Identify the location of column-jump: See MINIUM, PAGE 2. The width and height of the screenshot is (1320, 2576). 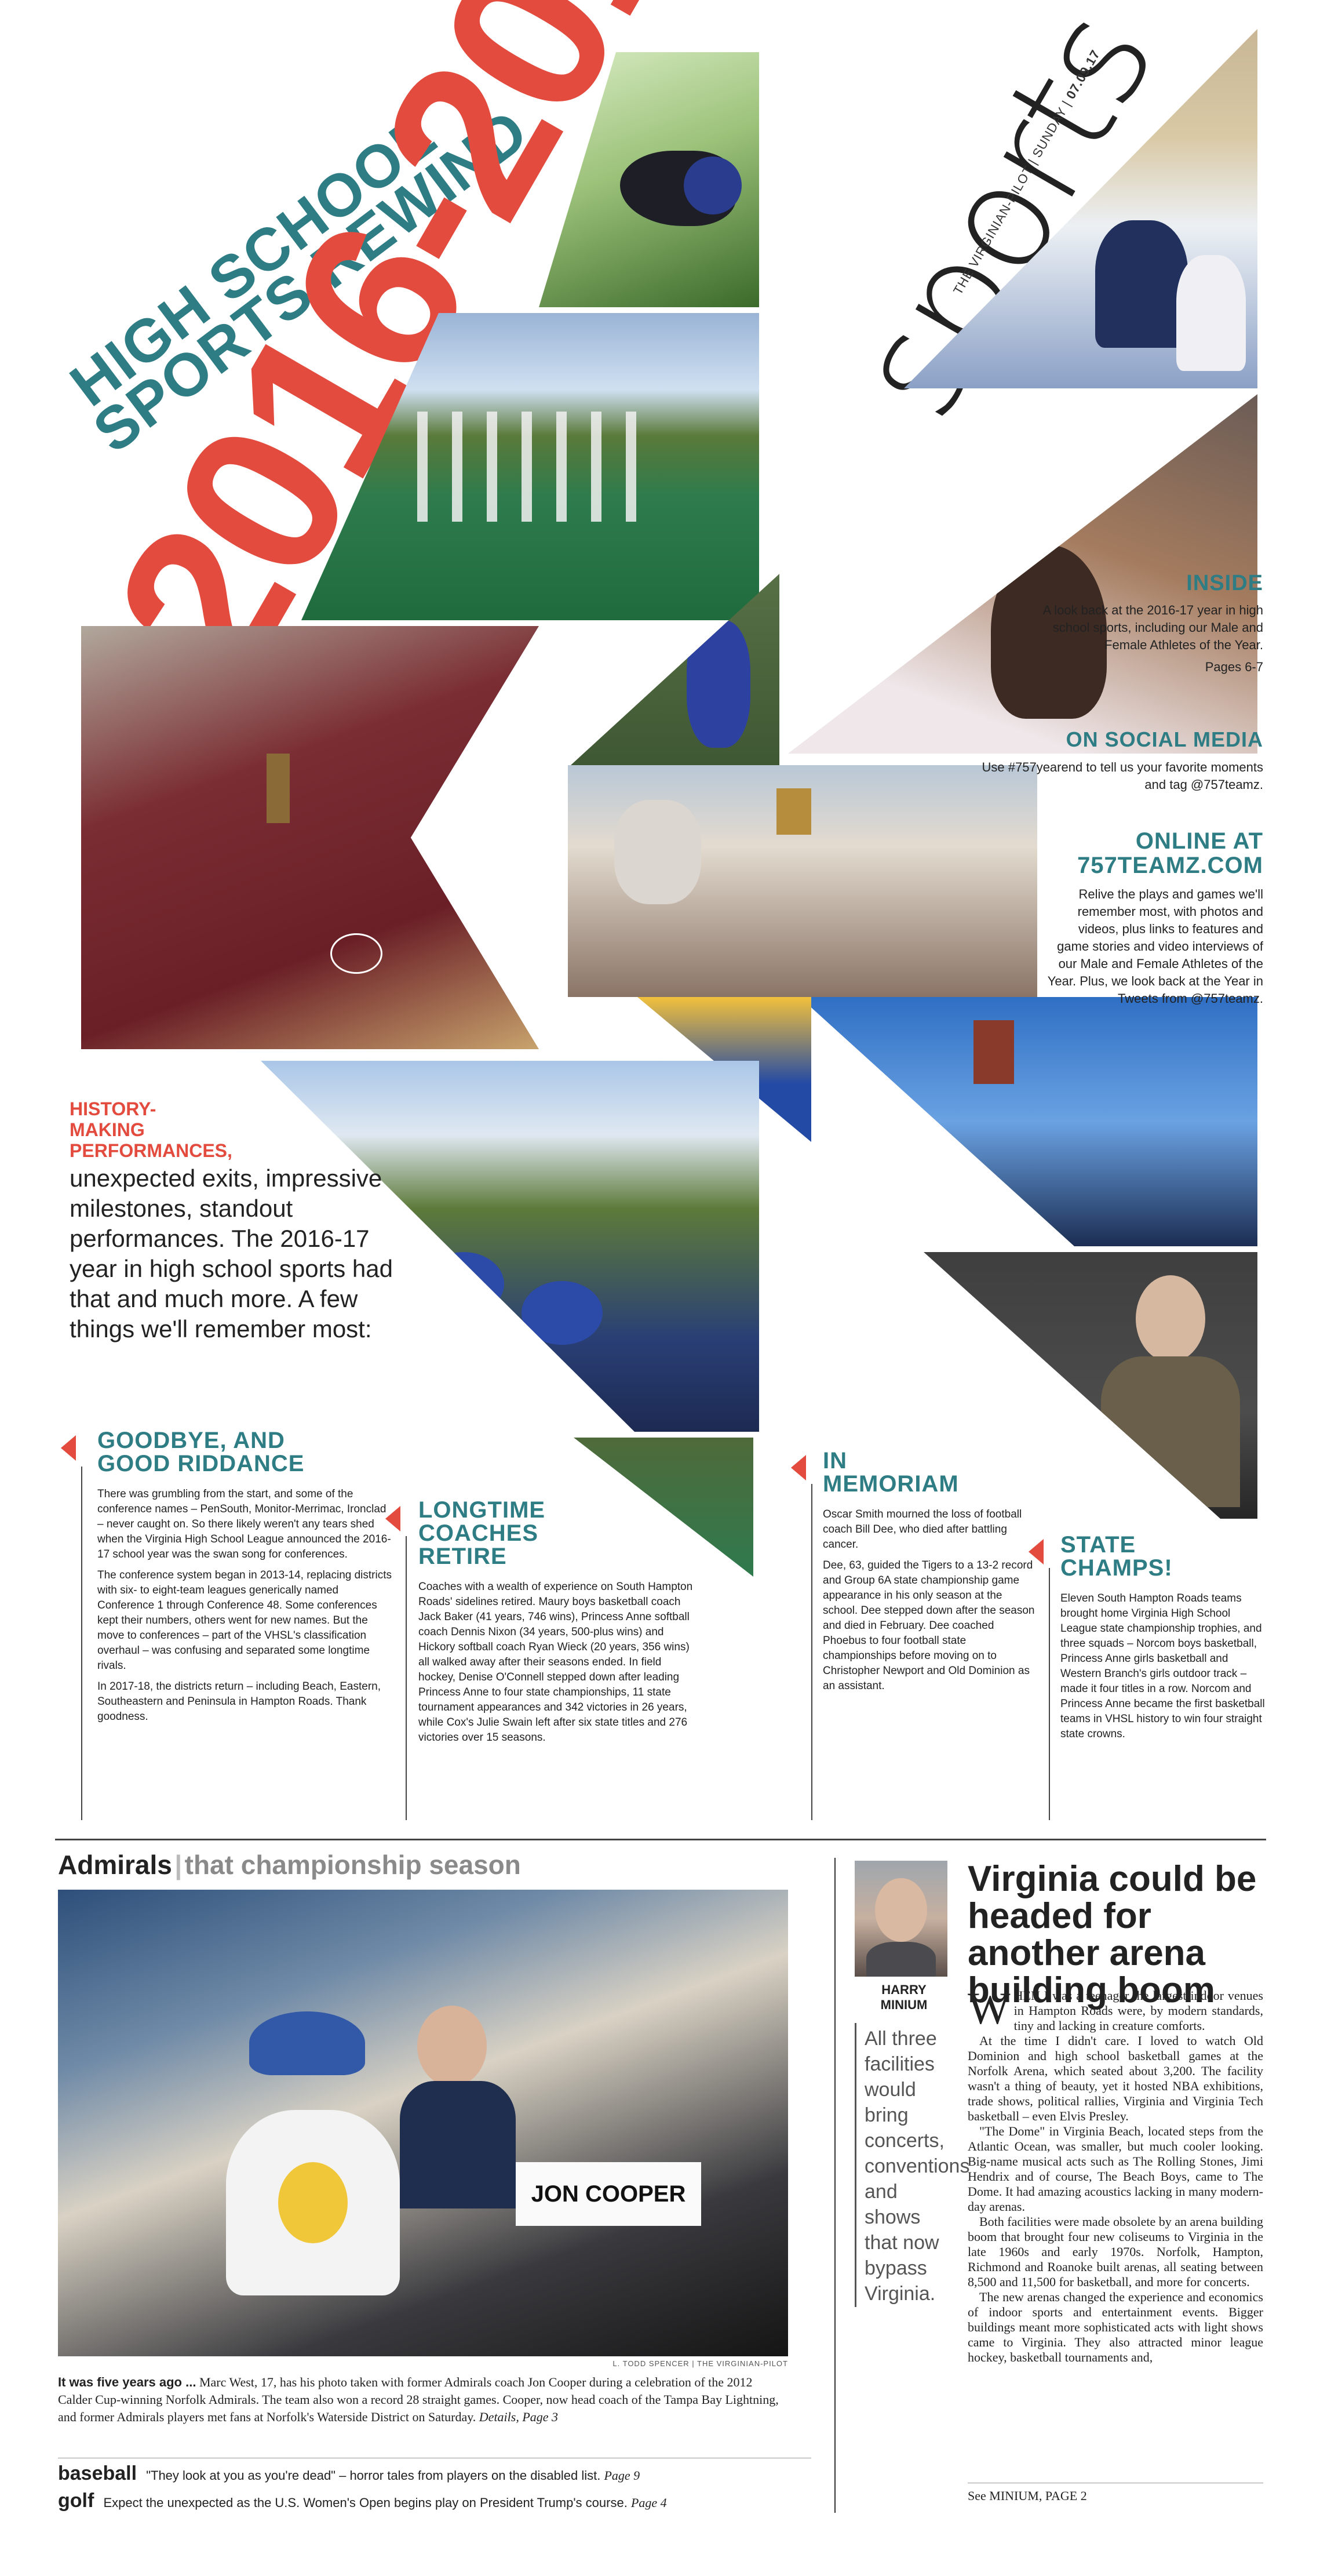
(1115, 2496).